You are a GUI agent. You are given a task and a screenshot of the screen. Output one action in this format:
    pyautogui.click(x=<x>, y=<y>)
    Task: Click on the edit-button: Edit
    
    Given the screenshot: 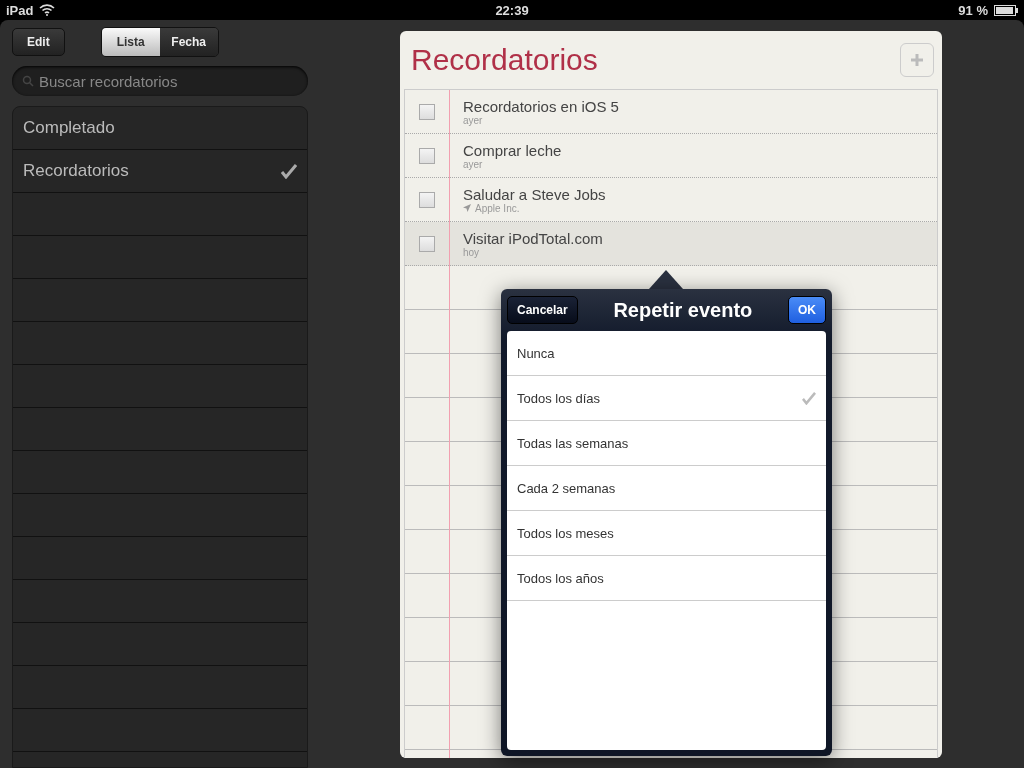 What is the action you would take?
    pyautogui.click(x=38, y=42)
    